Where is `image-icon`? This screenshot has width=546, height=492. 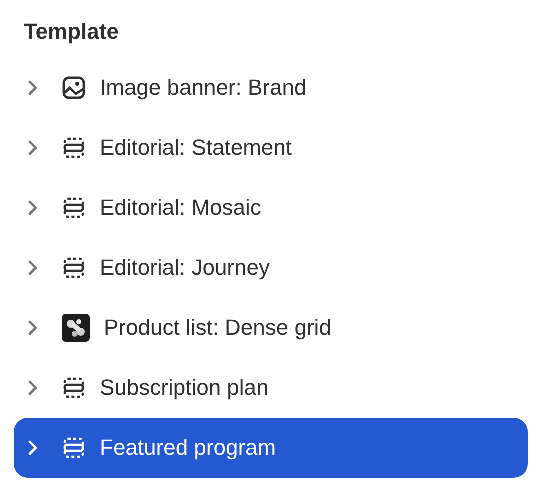 image-icon is located at coordinates (74, 88).